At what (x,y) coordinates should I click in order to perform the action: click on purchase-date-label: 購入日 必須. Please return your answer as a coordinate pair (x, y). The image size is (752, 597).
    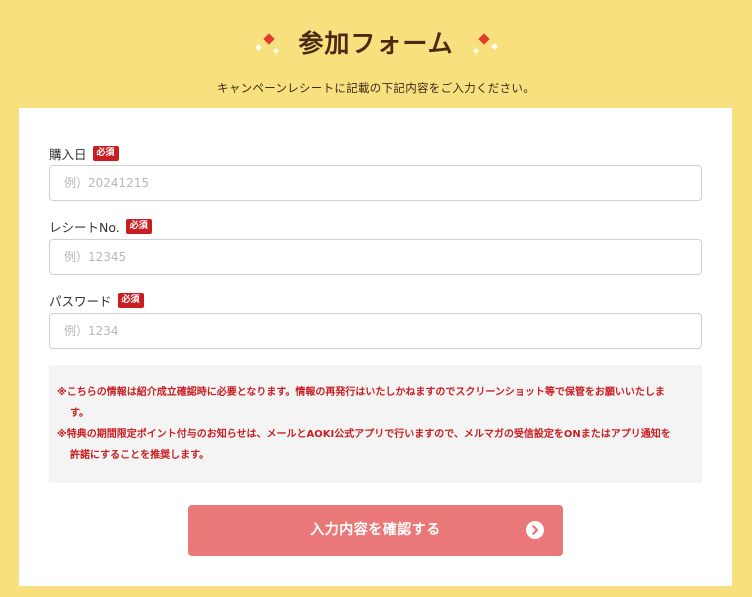
    Looking at the image, I should click on (84, 153).